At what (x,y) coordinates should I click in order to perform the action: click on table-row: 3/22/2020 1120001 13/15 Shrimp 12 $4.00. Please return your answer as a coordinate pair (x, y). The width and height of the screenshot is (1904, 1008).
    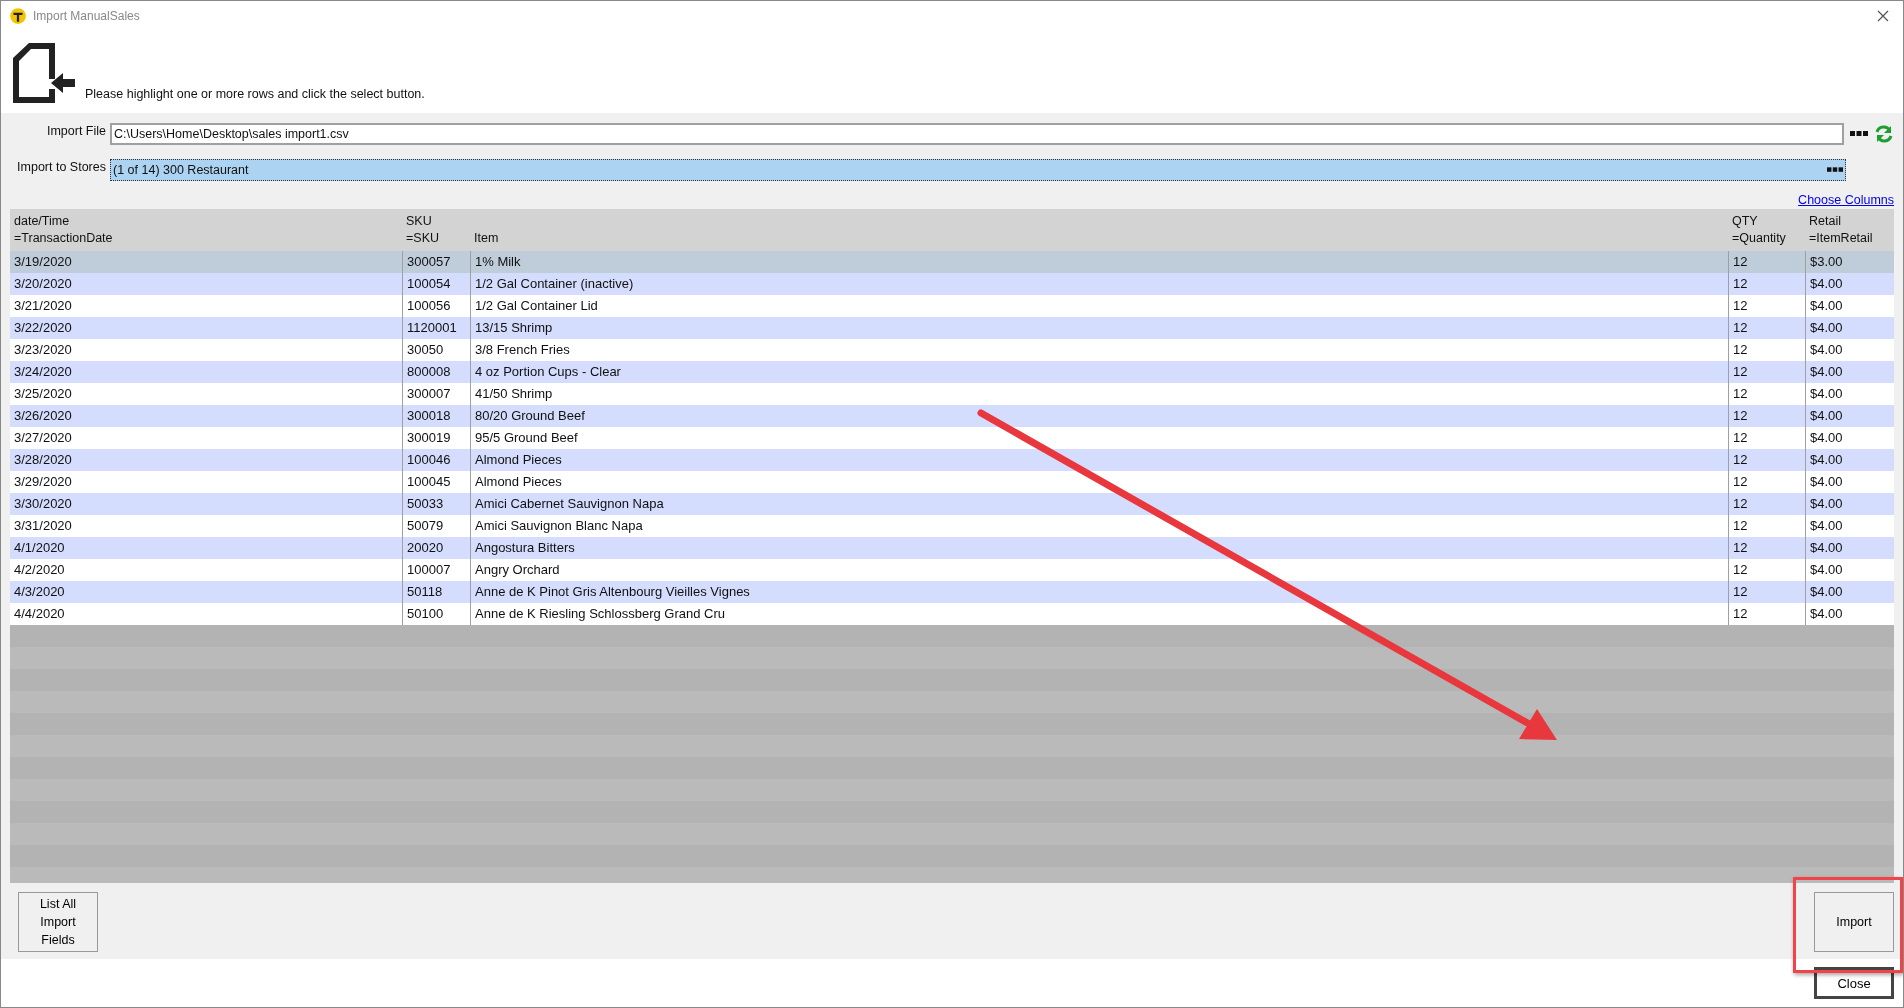
    Looking at the image, I should click on (952, 328).